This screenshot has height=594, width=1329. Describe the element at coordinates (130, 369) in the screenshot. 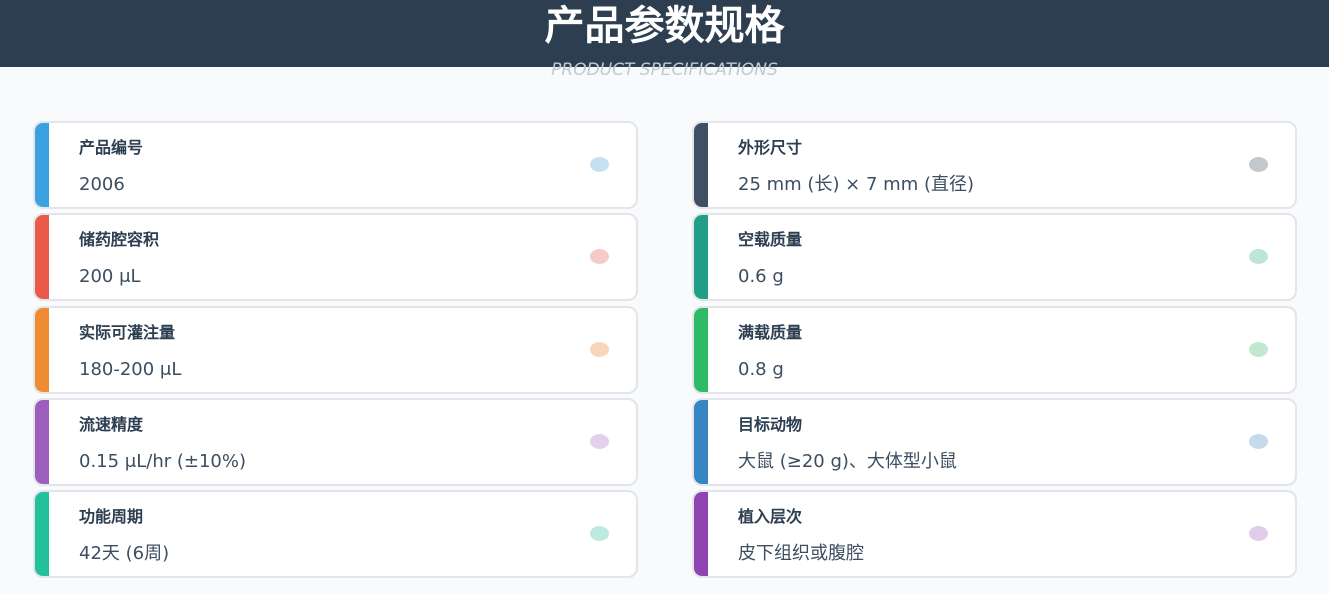

I see `spec-value: 180-200 μL` at that location.